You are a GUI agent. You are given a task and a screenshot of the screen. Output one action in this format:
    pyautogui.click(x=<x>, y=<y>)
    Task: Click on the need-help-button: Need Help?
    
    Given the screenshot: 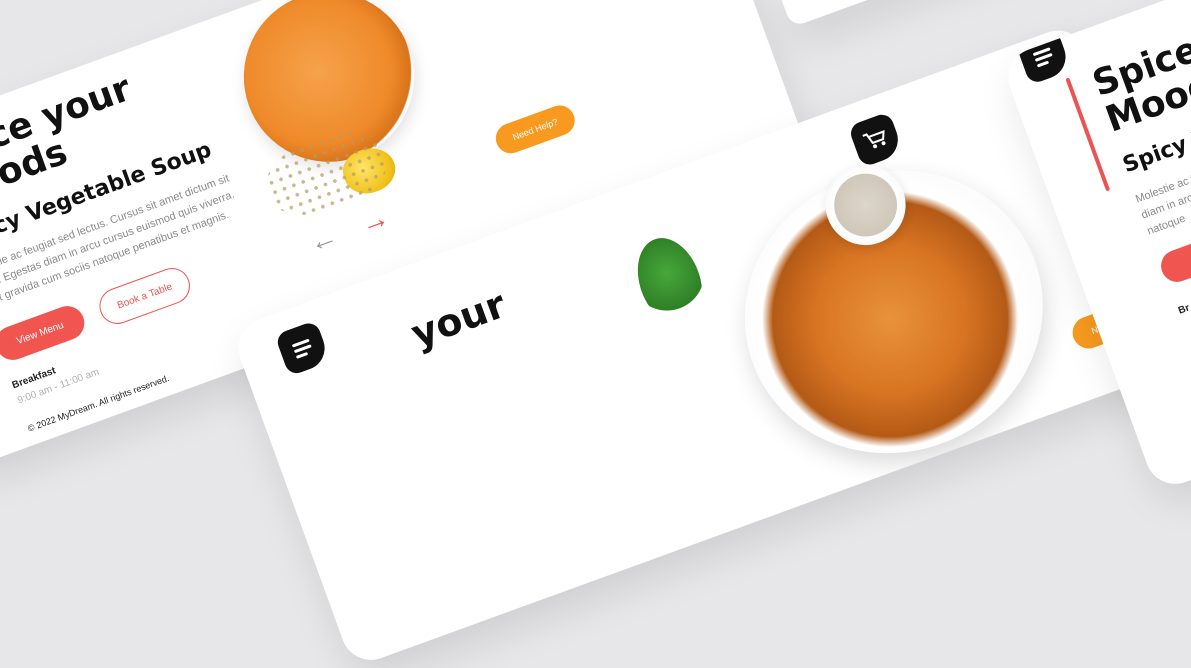 What is the action you would take?
    pyautogui.click(x=535, y=129)
    